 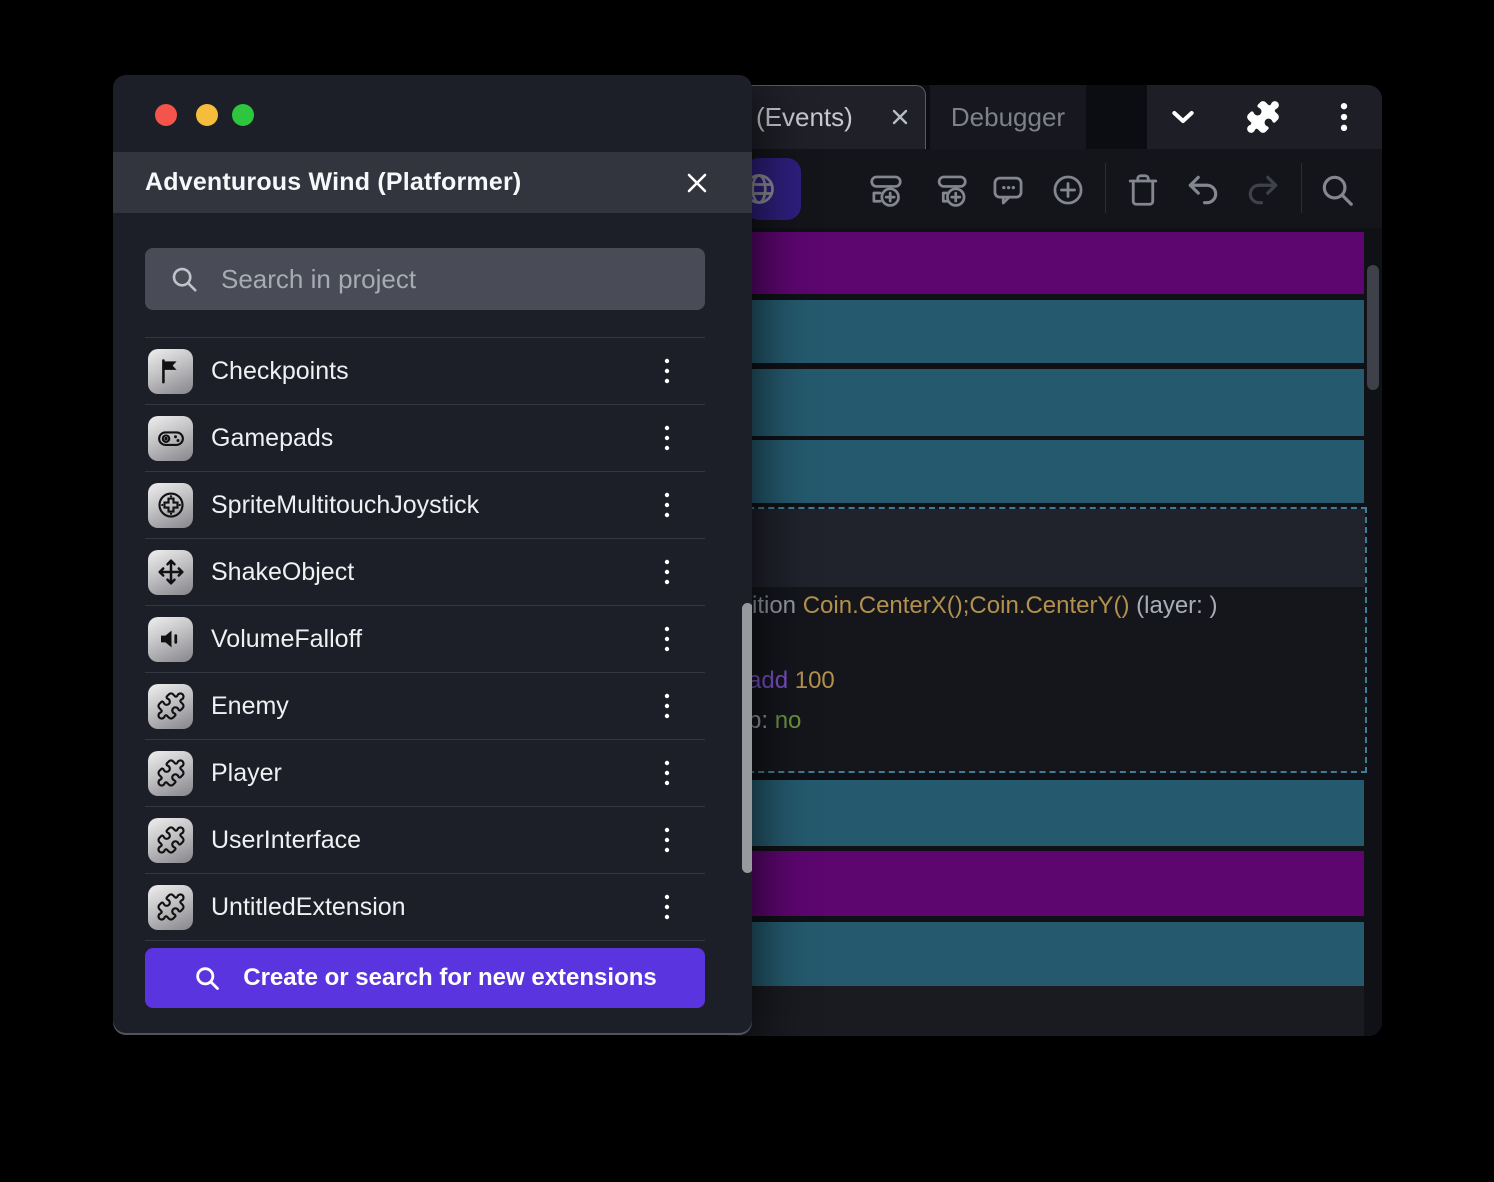 I want to click on action-value: 100, so click(x=814, y=680).